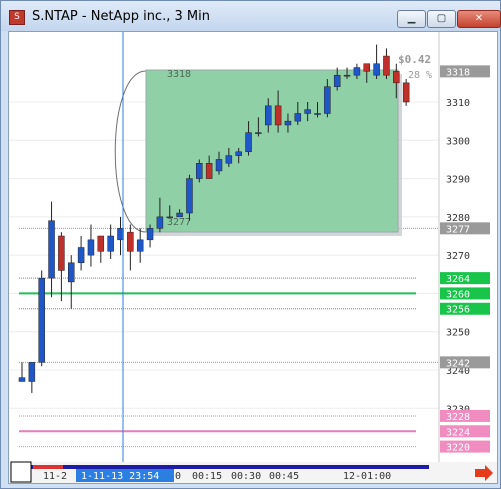 This screenshot has width=501, height=489. What do you see at coordinates (251, 16) in the screenshot?
I see `title-bar: S S.NTAP - NetApp inc., 3 Min ▁ ▢ ✕` at bounding box center [251, 16].